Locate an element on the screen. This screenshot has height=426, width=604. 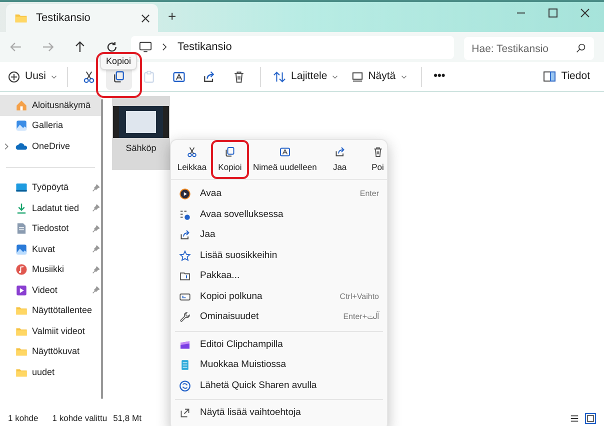
sidebar-label: Galleria is located at coordinates (48, 125).